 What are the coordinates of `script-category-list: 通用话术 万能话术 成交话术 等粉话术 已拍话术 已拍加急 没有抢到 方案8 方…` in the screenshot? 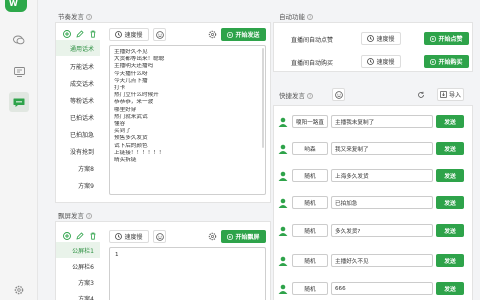 It's located at (79, 121).